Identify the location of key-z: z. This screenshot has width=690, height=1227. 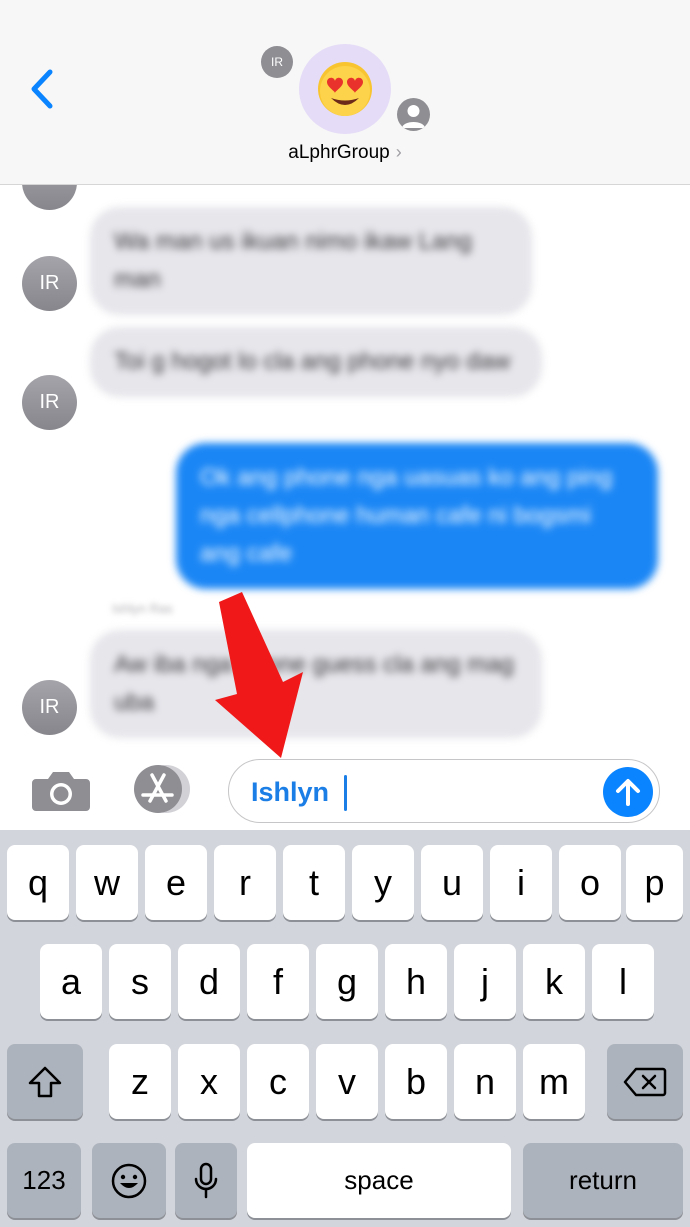
(140, 1081).